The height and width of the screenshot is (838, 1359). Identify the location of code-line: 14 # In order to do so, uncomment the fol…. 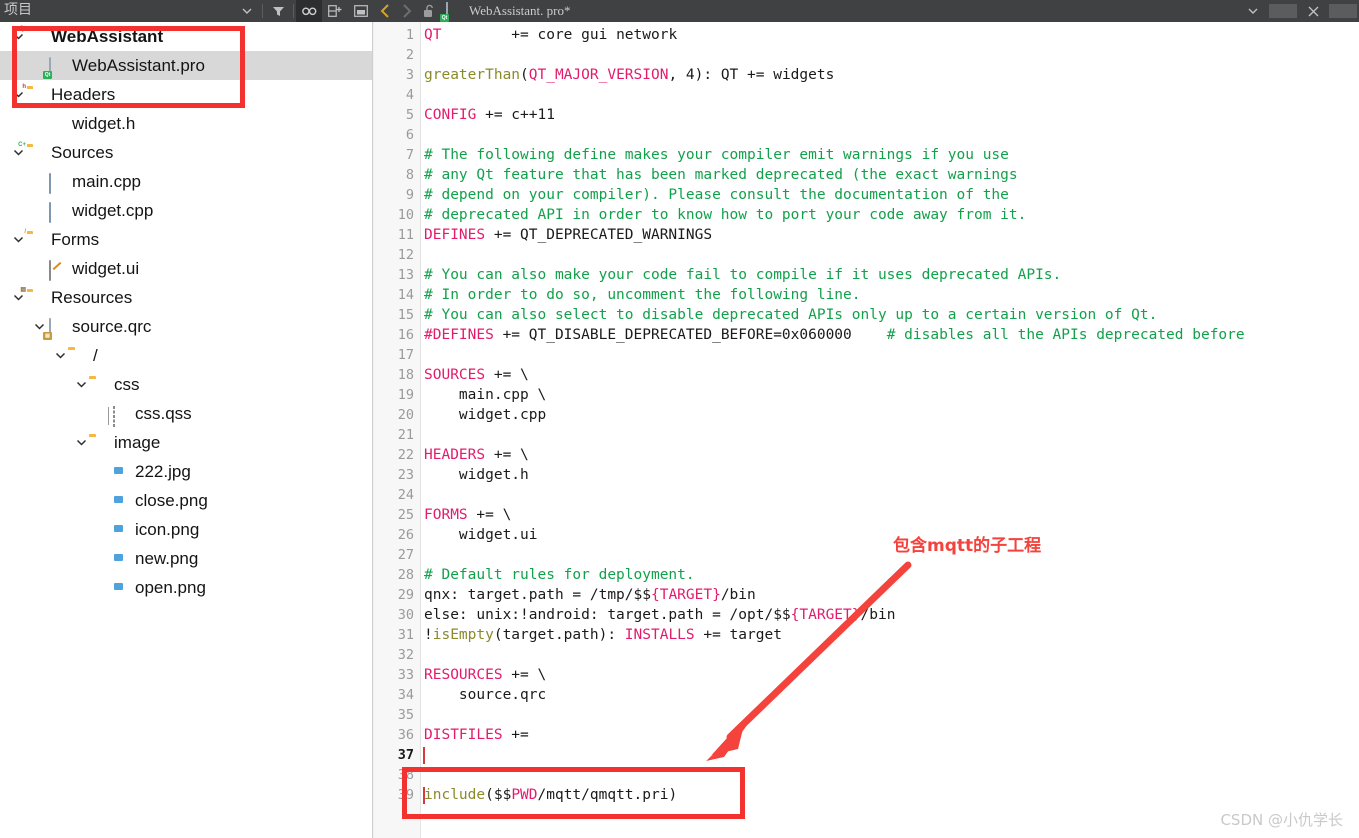
(866, 295).